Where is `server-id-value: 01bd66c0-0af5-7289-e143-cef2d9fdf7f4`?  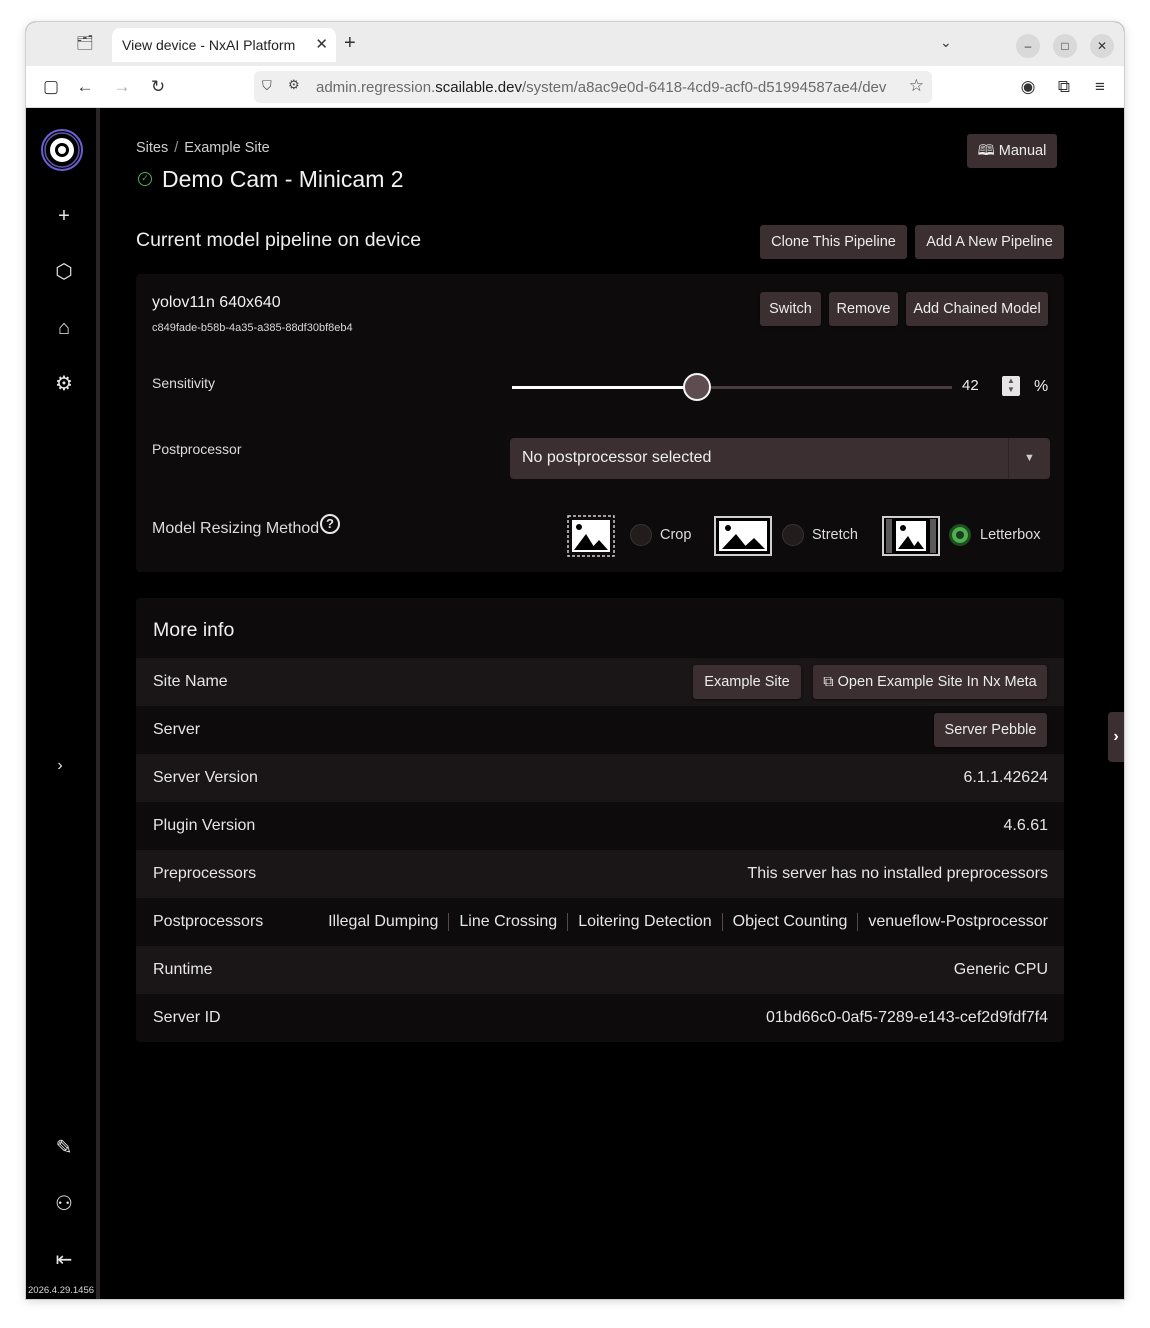 server-id-value: 01bd66c0-0af5-7289-e143-cef2d9fdf7f4 is located at coordinates (907, 1017).